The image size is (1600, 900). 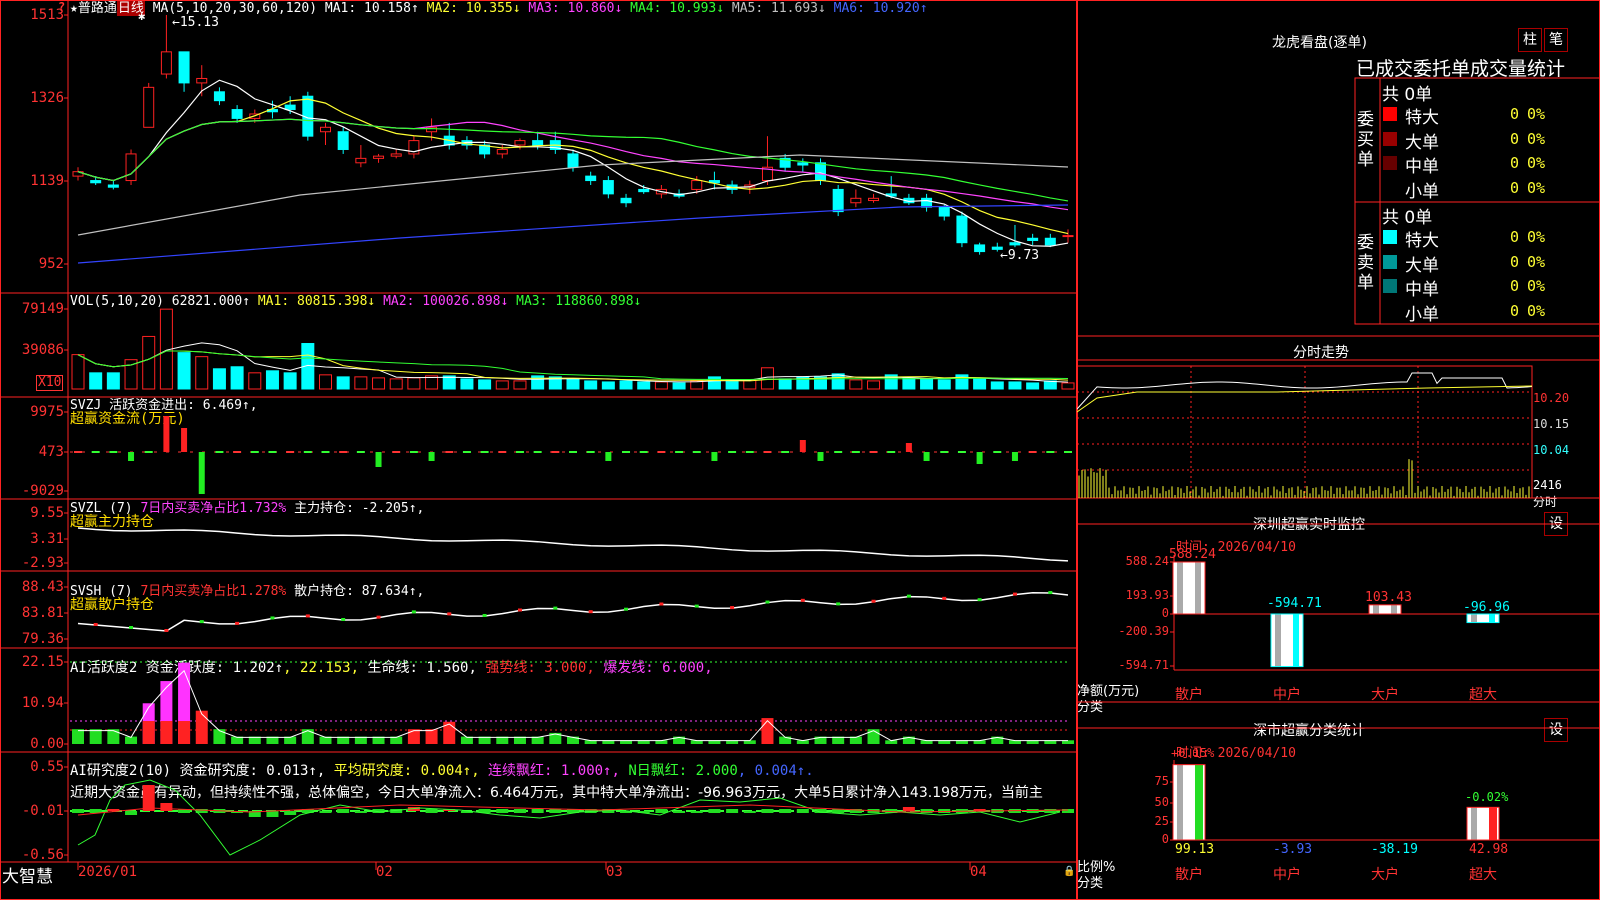 I want to click on monitor-y-tick: 588.24, so click(x=1147, y=561).